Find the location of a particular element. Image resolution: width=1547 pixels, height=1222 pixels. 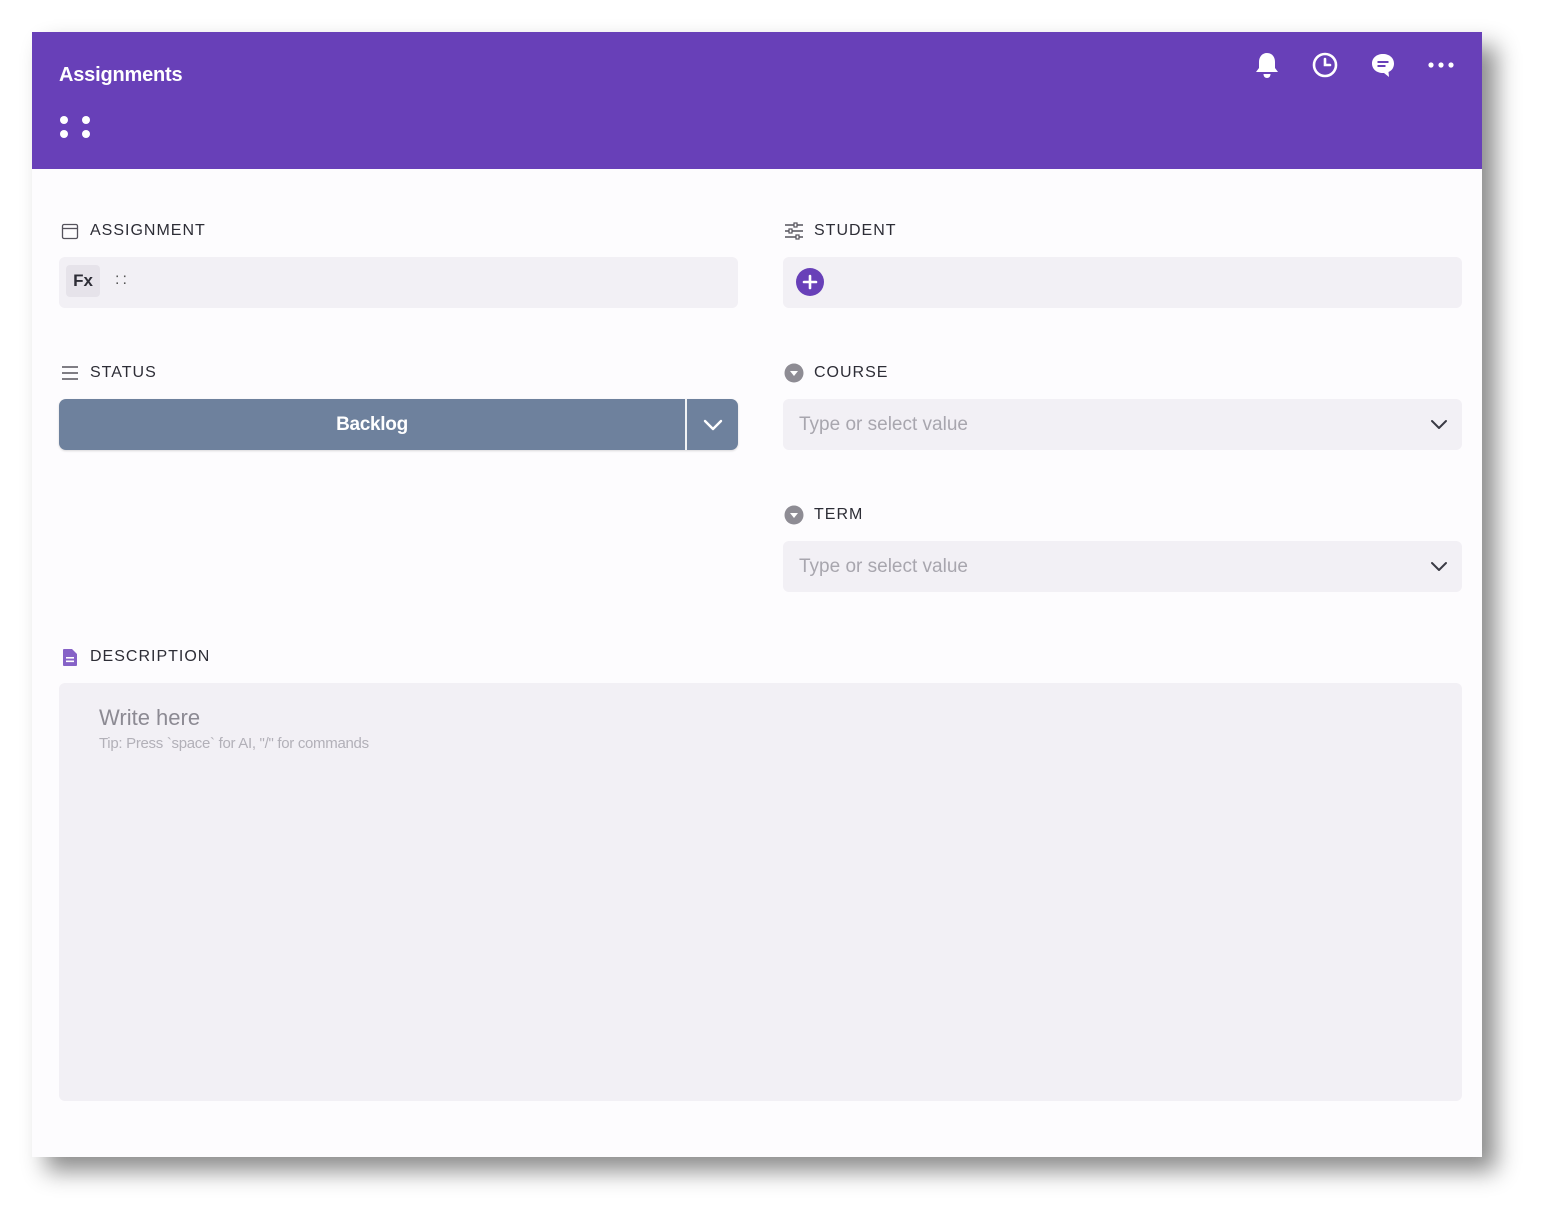

description-label: DESCRIPTION is located at coordinates (135, 657).